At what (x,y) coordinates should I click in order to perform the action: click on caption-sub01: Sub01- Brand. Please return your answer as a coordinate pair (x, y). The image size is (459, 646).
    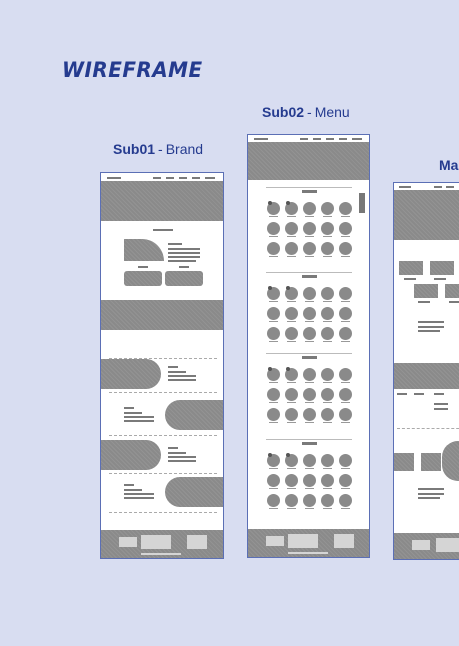
    Looking at the image, I should click on (158, 149).